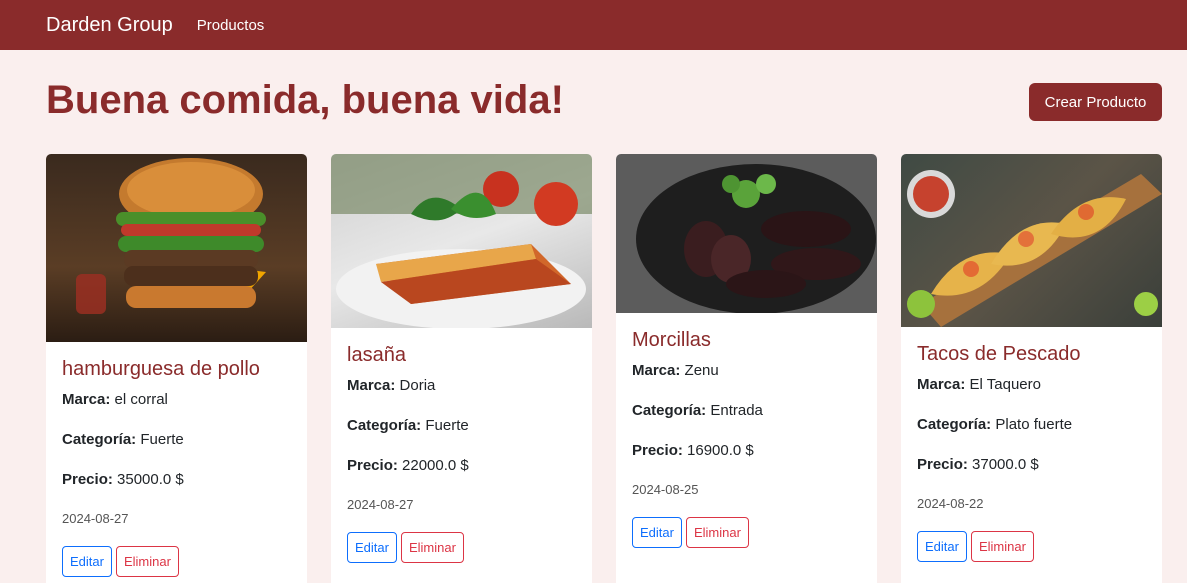  What do you see at coordinates (593, 25) in the screenshot?
I see `navbar: Darden Group Productos` at bounding box center [593, 25].